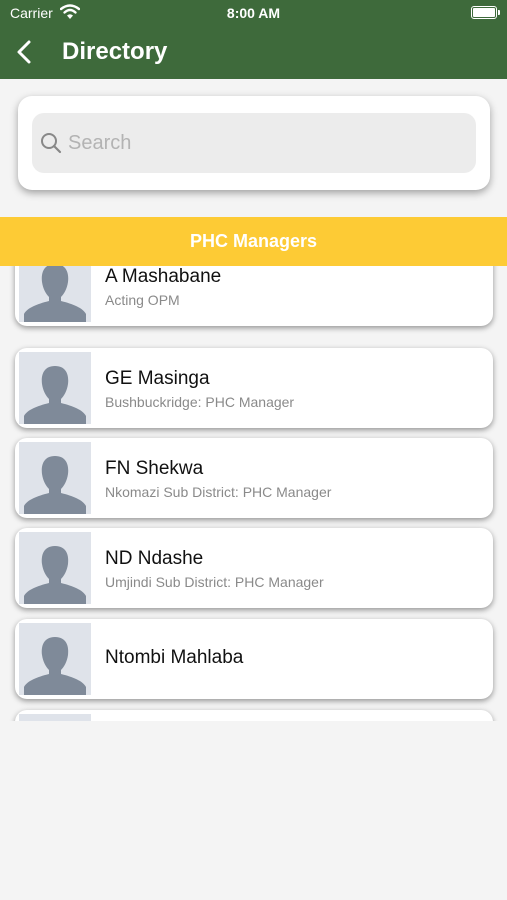  What do you see at coordinates (154, 468) in the screenshot?
I see `contact-name: FN Shekwa` at bounding box center [154, 468].